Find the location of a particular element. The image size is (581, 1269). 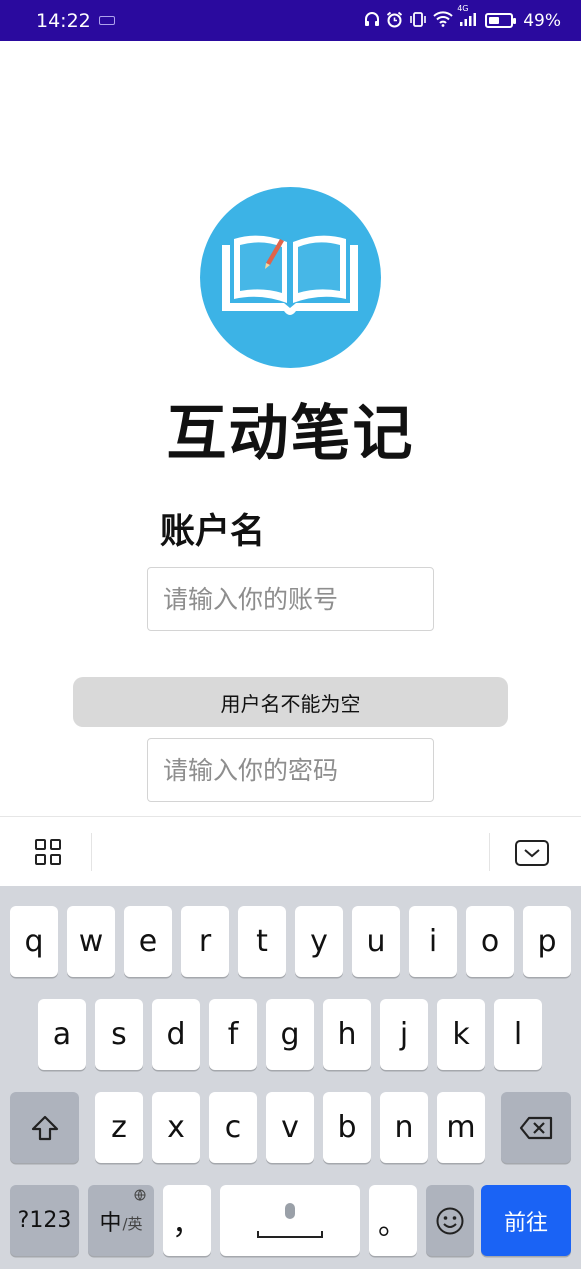

globe-icon is located at coordinates (140, 1196).